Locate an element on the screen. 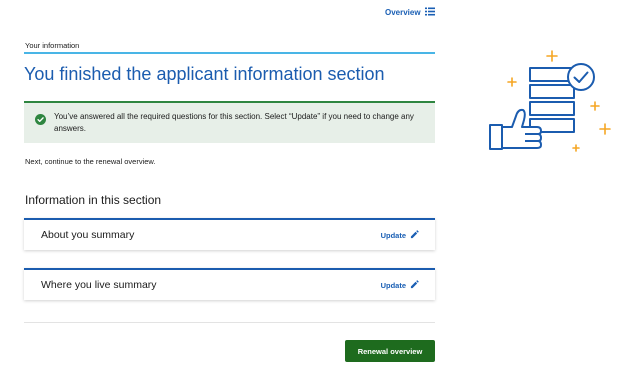  summary-card-where-you-live: Where you live summary Update is located at coordinates (229, 284).